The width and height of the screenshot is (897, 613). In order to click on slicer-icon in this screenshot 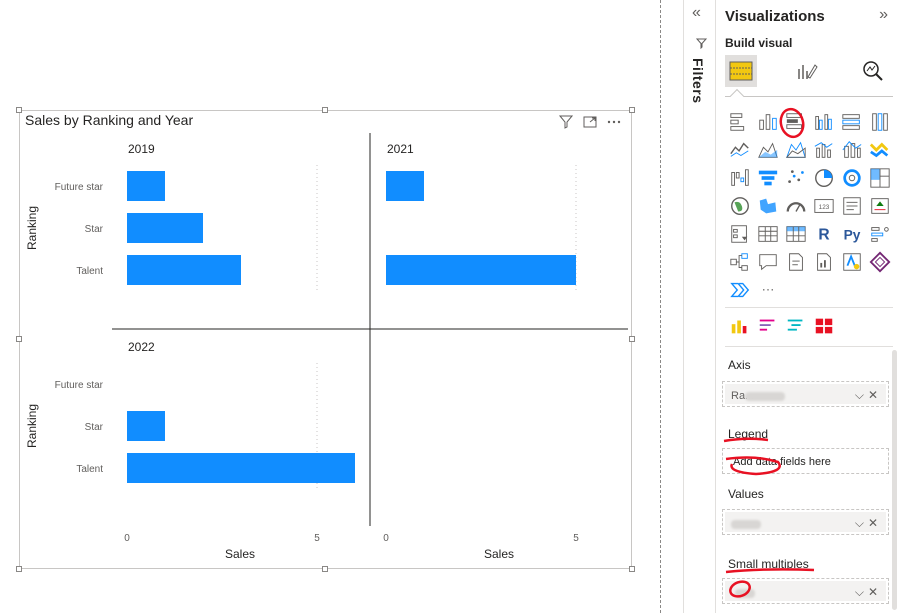, I will do `click(740, 234)`.